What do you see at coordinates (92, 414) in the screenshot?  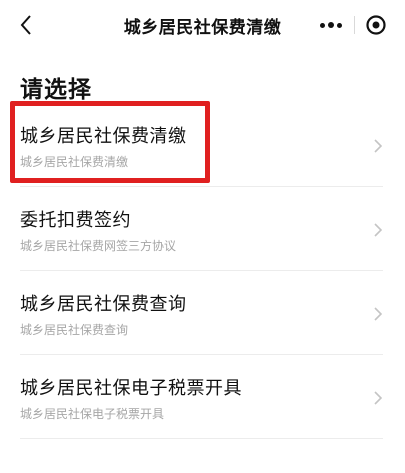 I see `list-item-subtitle: 城乡居民社保电子税票开具` at bounding box center [92, 414].